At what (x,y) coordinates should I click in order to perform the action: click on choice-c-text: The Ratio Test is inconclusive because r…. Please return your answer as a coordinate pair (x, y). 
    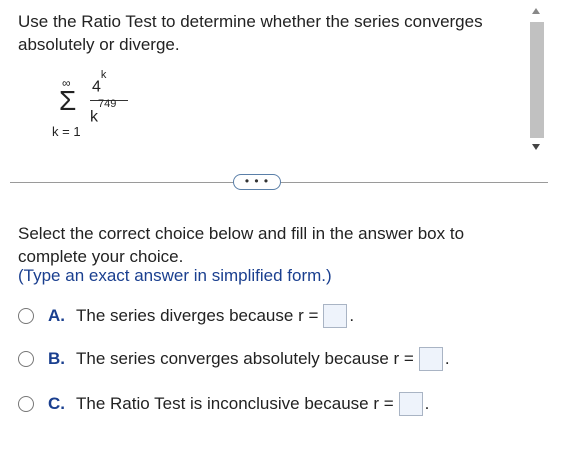
    Looking at the image, I should click on (235, 403).